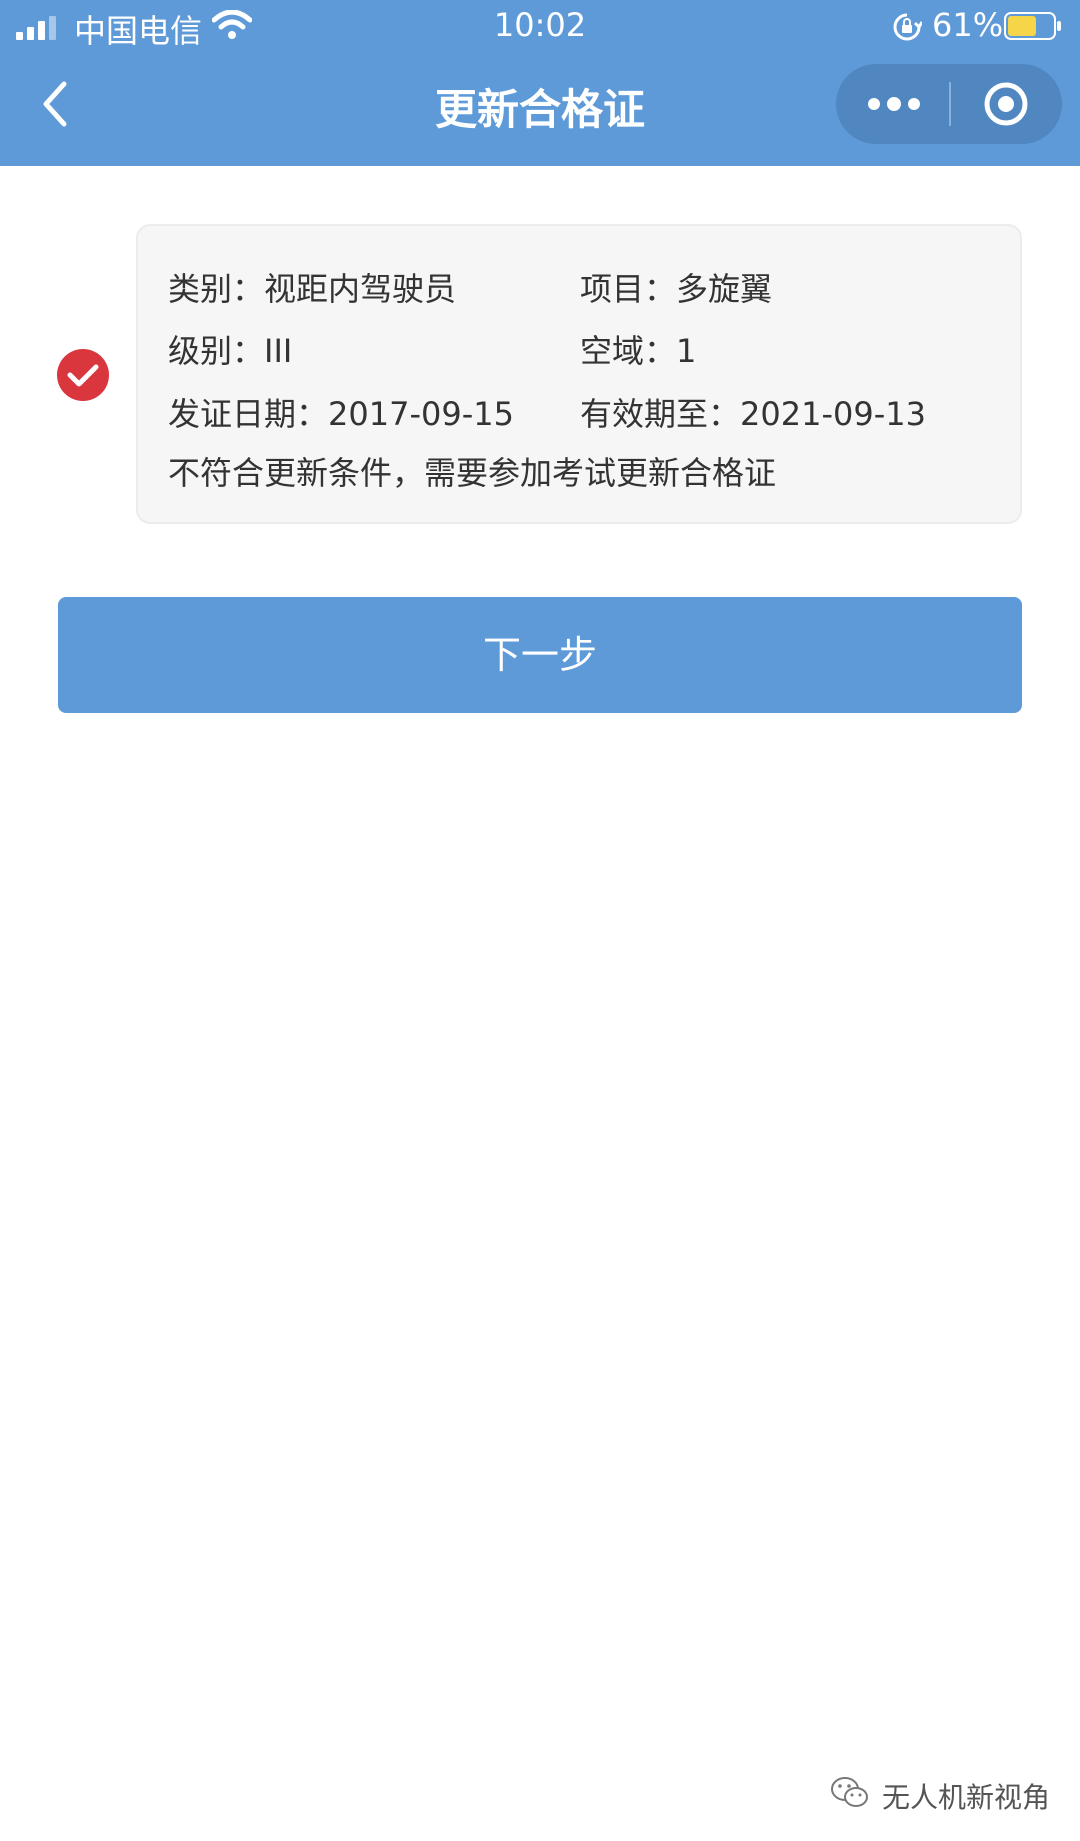  Describe the element at coordinates (628, 351) in the screenshot. I see `airspace-label: 空域：` at that location.